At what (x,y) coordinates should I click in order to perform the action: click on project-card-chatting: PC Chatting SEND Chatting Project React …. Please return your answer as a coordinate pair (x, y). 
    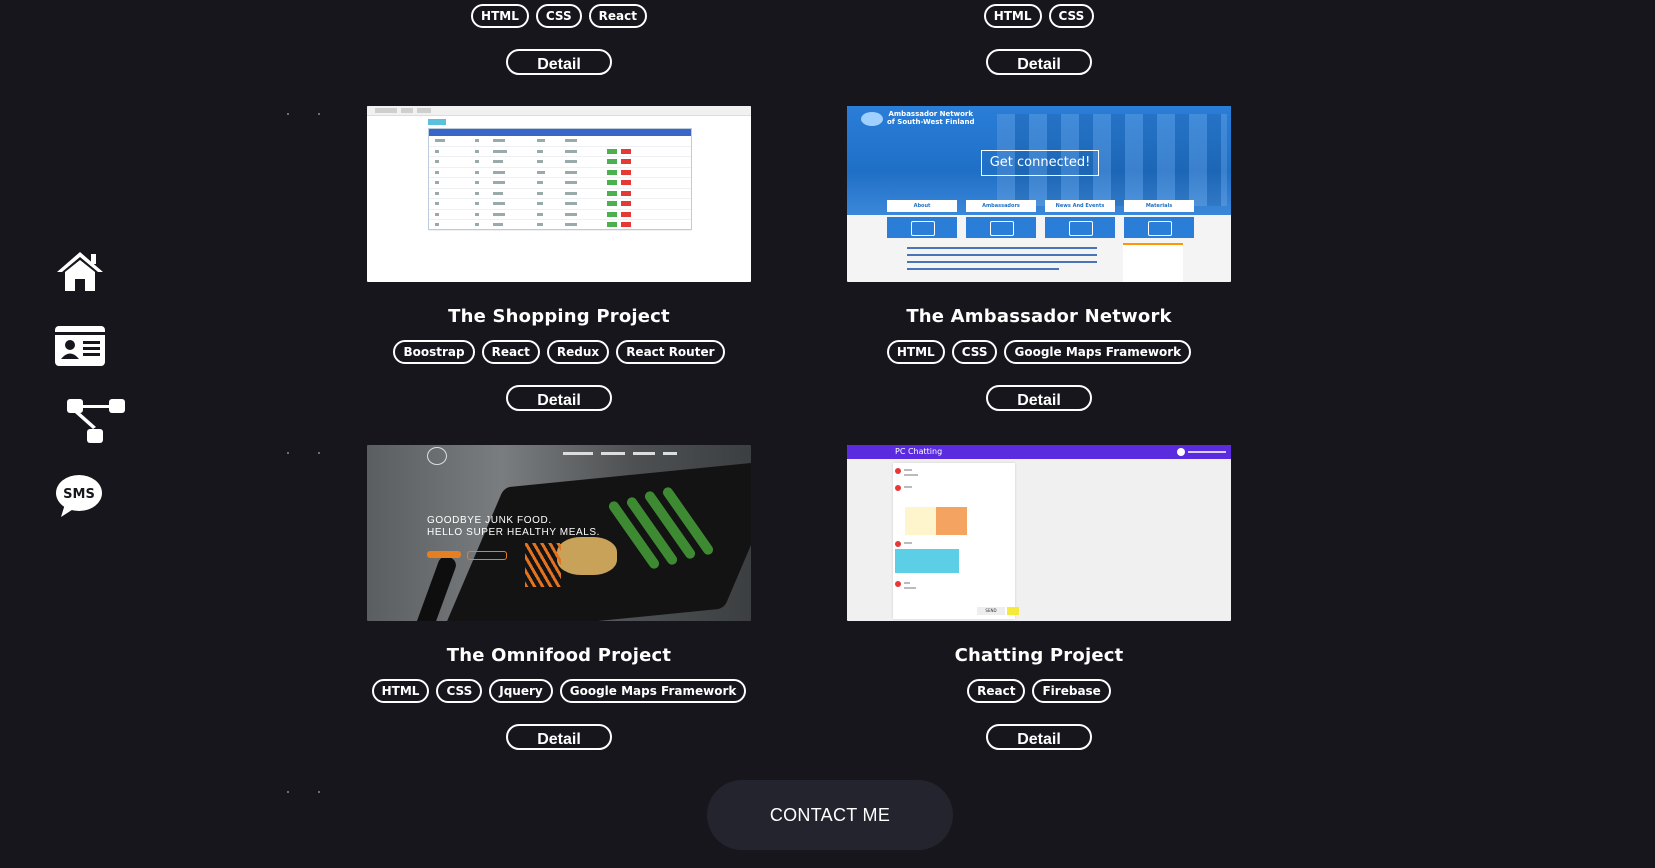
    Looking at the image, I should click on (1039, 597).